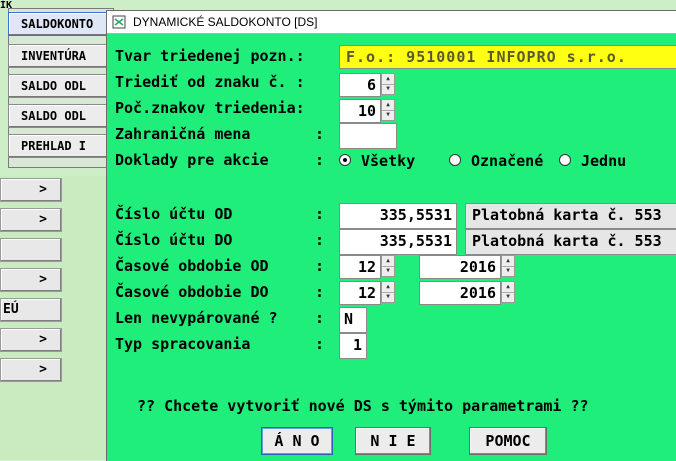 The width and height of the screenshot is (676, 461). I want to click on field-obdobie-od-year: 2016, so click(460, 267).